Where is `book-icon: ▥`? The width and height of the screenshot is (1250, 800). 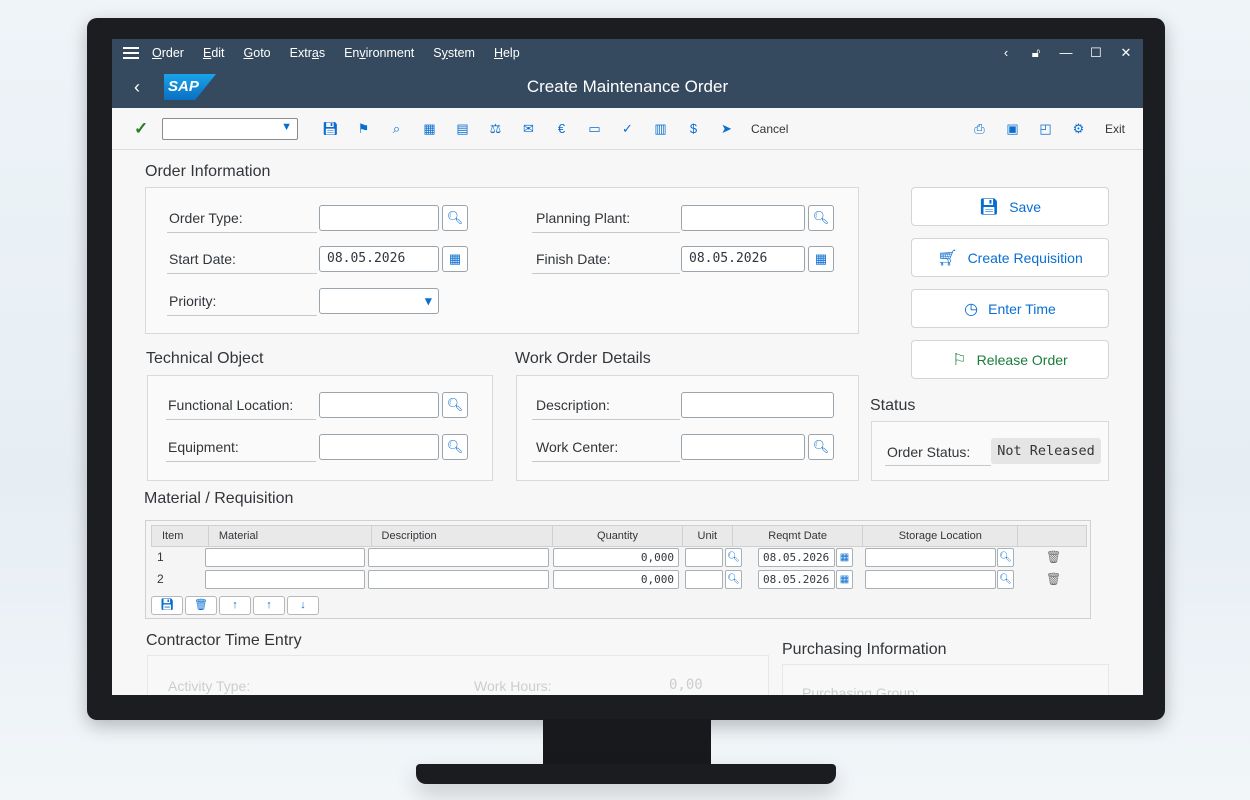 book-icon: ▥ is located at coordinates (660, 129).